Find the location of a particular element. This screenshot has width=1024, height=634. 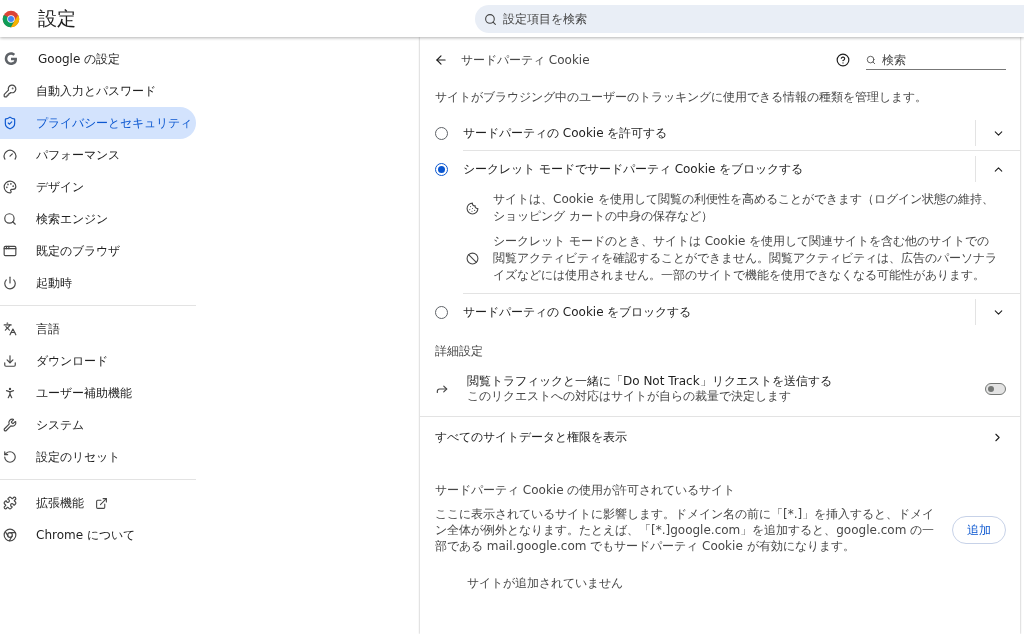

sidebar-item: 設定のリセット is located at coordinates (98, 457).